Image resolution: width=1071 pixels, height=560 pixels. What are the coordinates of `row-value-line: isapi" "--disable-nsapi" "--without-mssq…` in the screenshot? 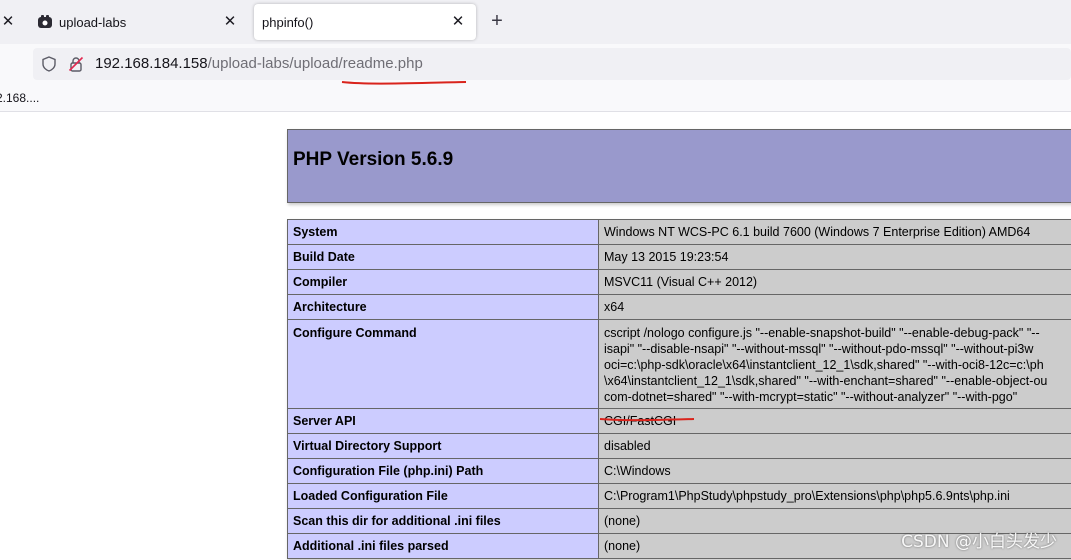 It's located at (819, 349).